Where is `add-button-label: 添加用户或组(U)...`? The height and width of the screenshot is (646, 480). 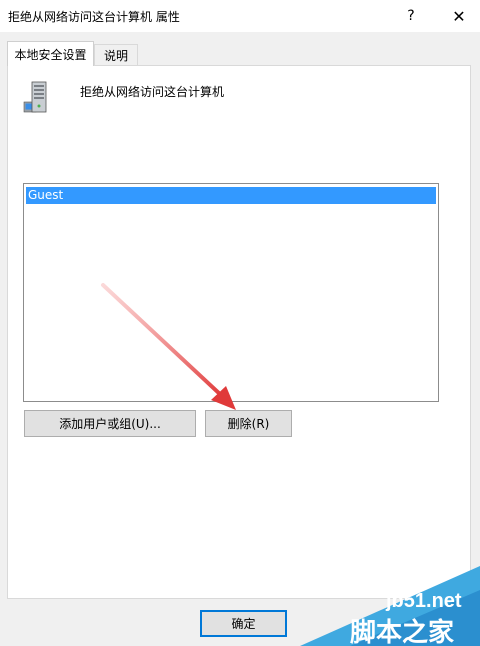
add-button-label: 添加用户或组(U)... is located at coordinates (110, 424).